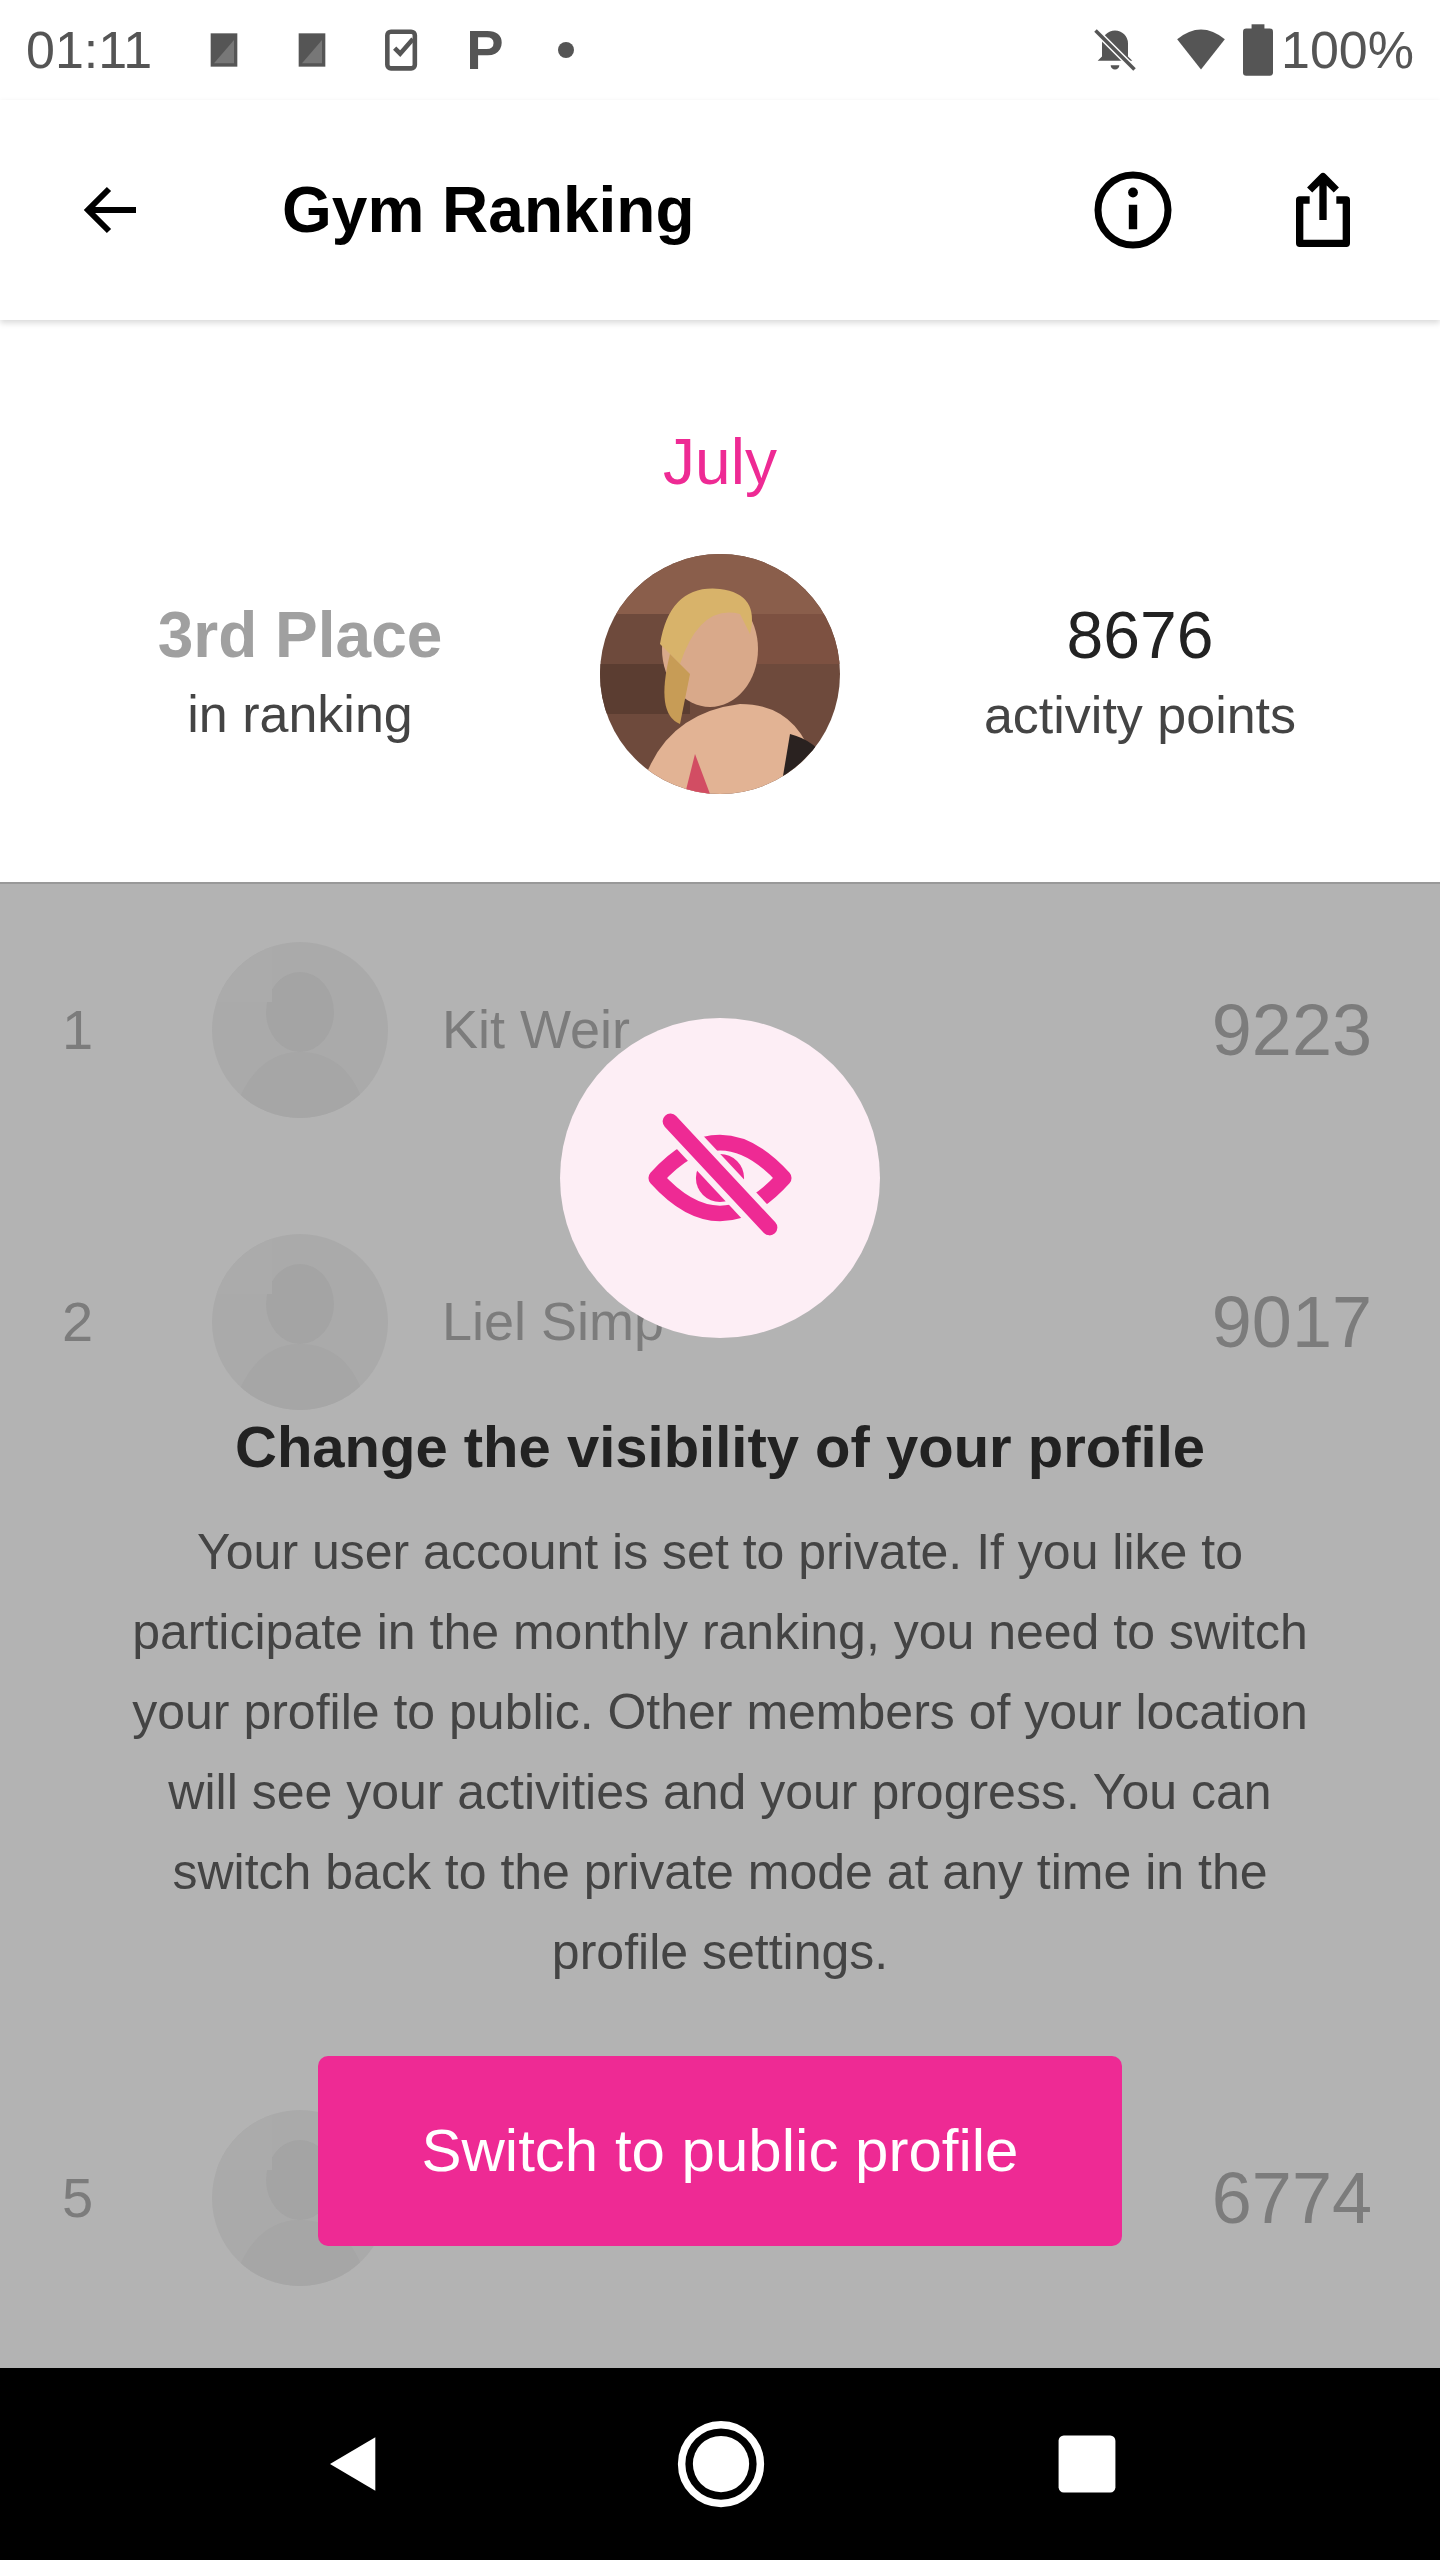 This screenshot has width=1440, height=2560. What do you see at coordinates (1347, 50) in the screenshot?
I see `battery-percent: 100%` at bounding box center [1347, 50].